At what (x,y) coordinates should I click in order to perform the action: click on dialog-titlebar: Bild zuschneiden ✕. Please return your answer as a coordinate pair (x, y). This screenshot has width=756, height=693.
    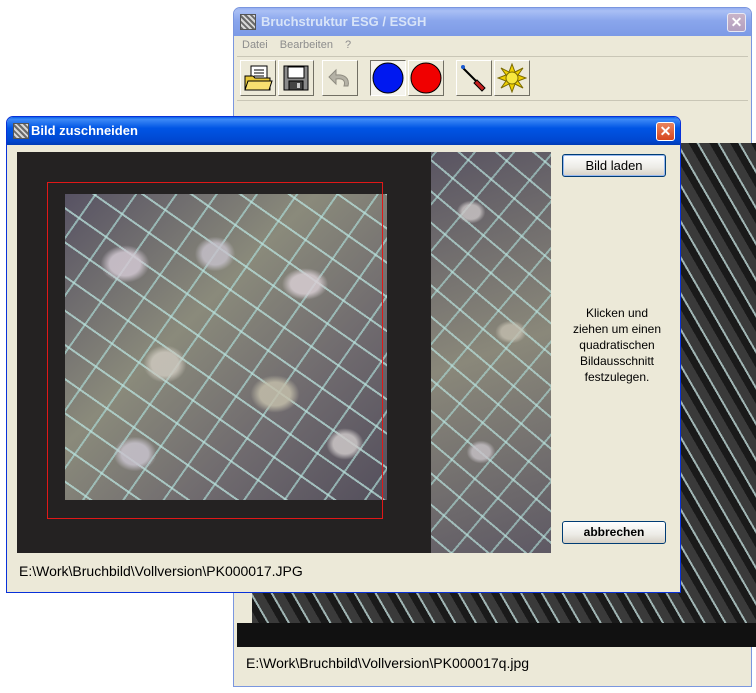
    Looking at the image, I should click on (343, 131).